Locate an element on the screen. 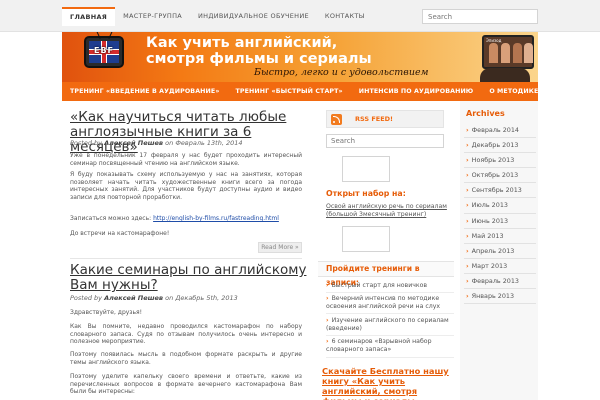  top-nav-home: ГЛАВНАЯ is located at coordinates (89, 16).